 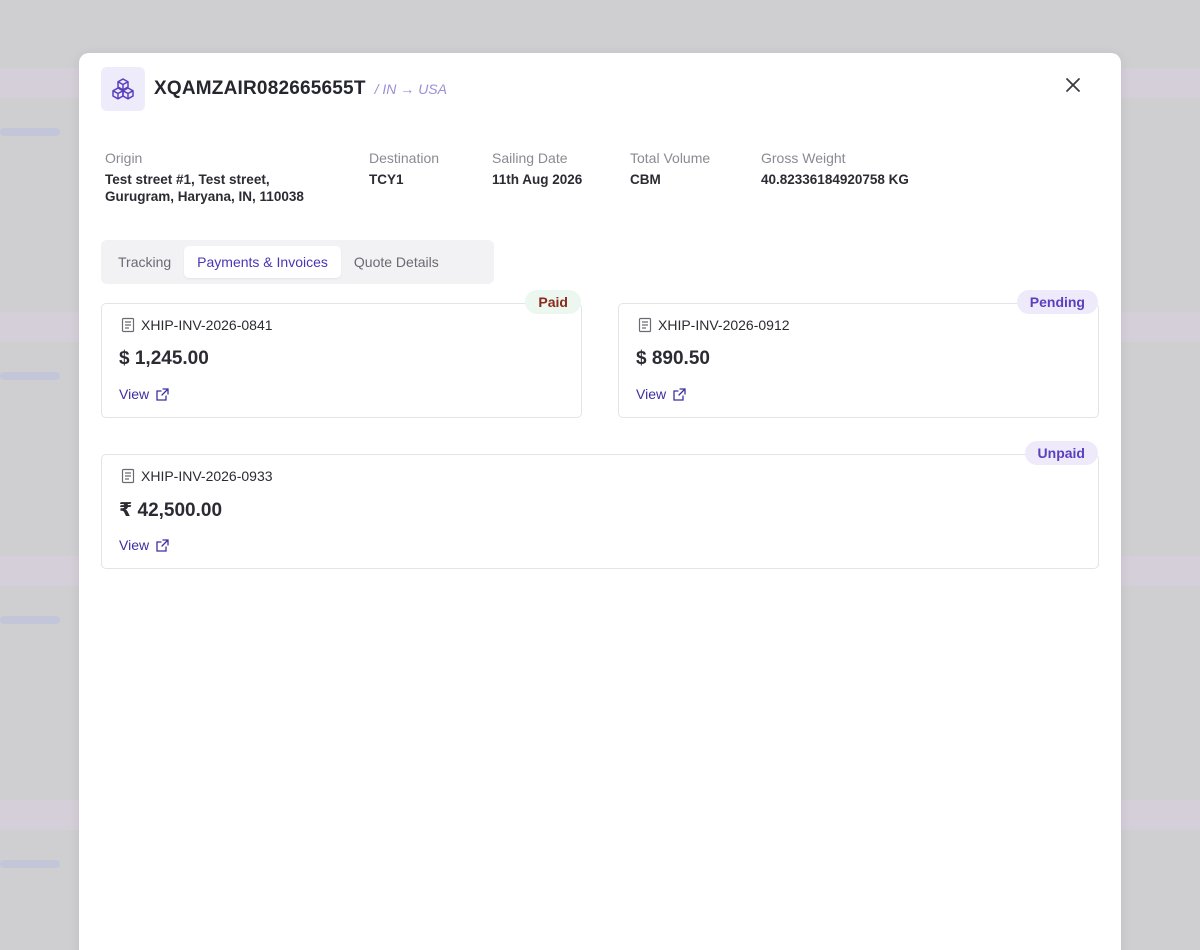 I want to click on sailing-date-value: 11th Aug 2026, so click(x=537, y=179).